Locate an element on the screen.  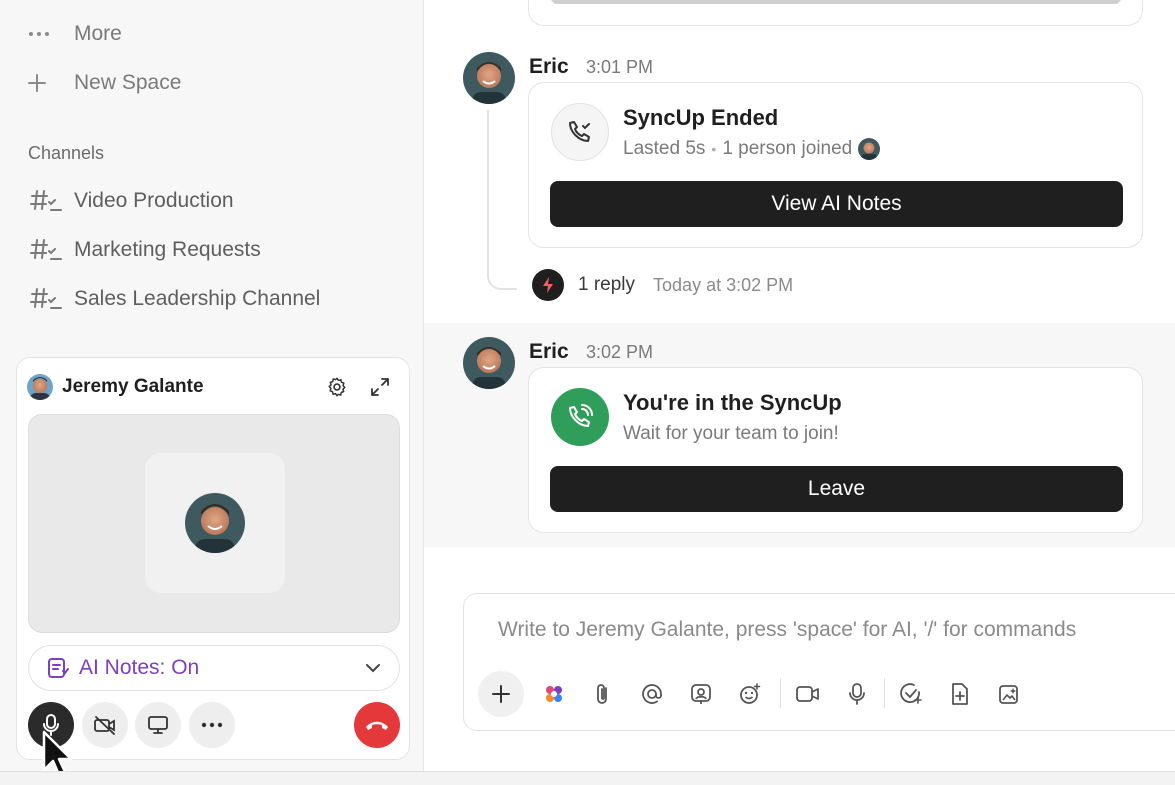
task-icon is located at coordinates (911, 693).